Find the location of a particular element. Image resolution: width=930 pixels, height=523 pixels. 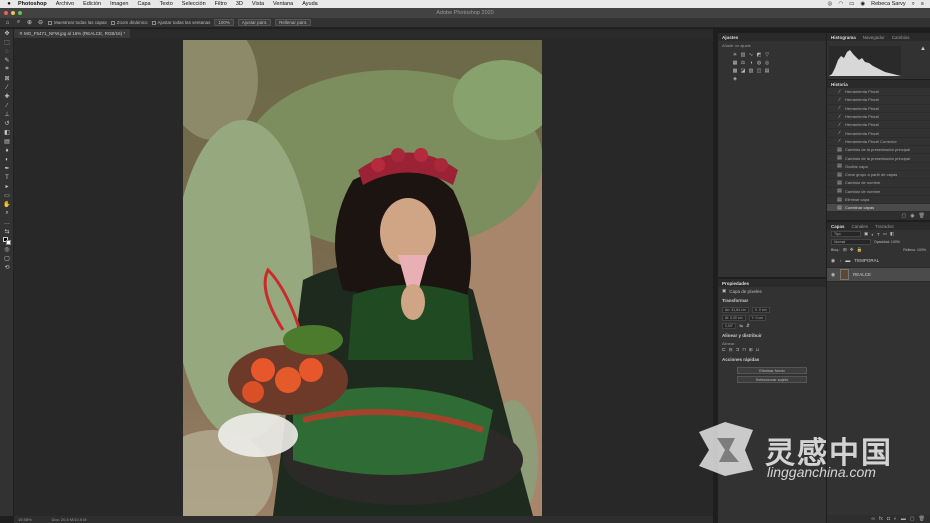

remove-background-button: Eliminar fondo is located at coordinates (772, 370).